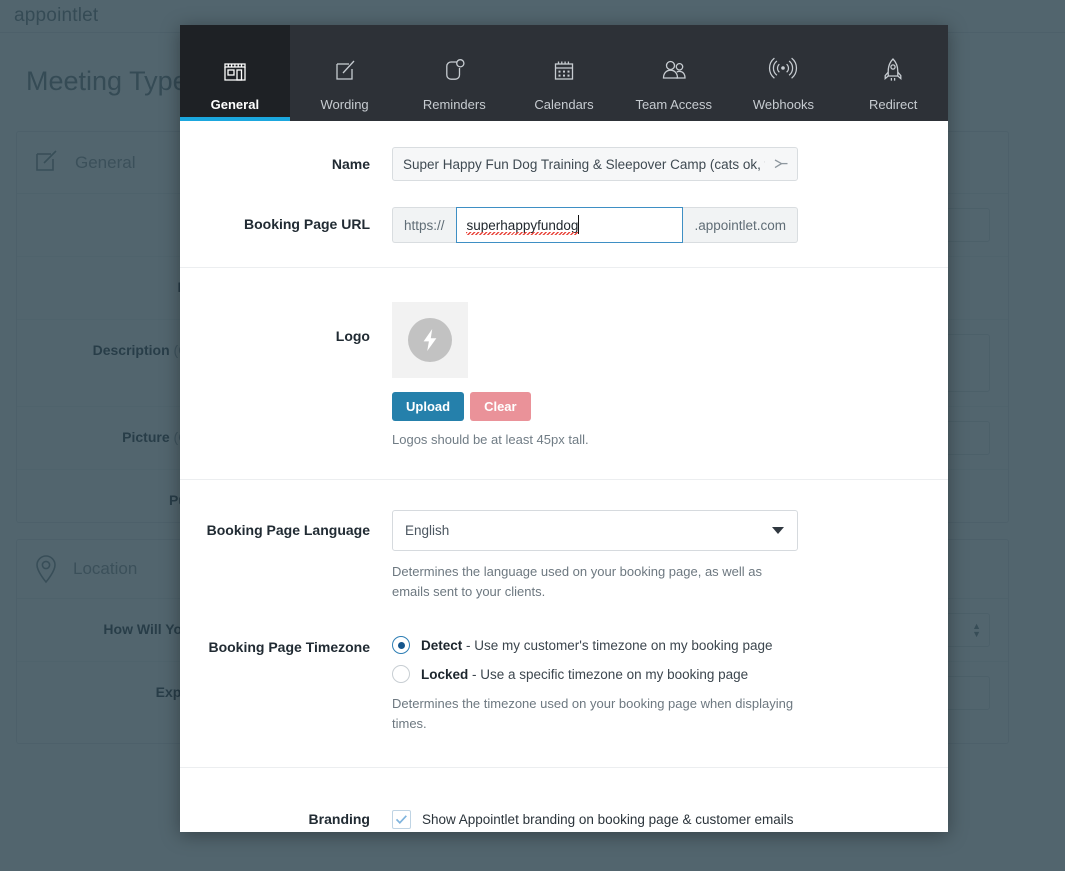  What do you see at coordinates (783, 104) in the screenshot?
I see `tab-webhooks-label: Webhooks` at bounding box center [783, 104].